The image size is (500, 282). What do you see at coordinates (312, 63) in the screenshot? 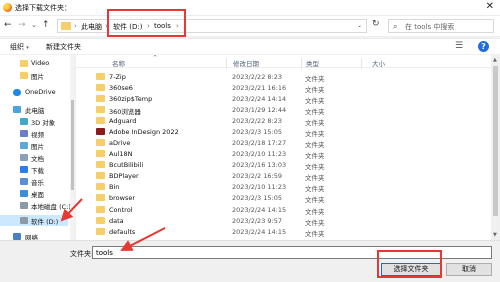
I see `column-header-type: 类型` at bounding box center [312, 63].